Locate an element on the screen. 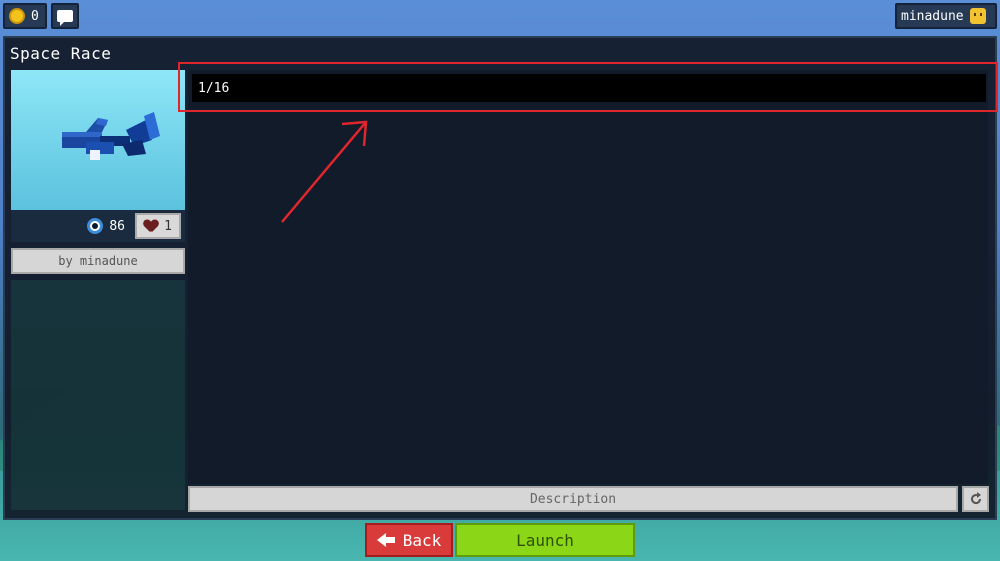 The width and height of the screenshot is (1000, 561). map-stats: 86 1 is located at coordinates (98, 226).